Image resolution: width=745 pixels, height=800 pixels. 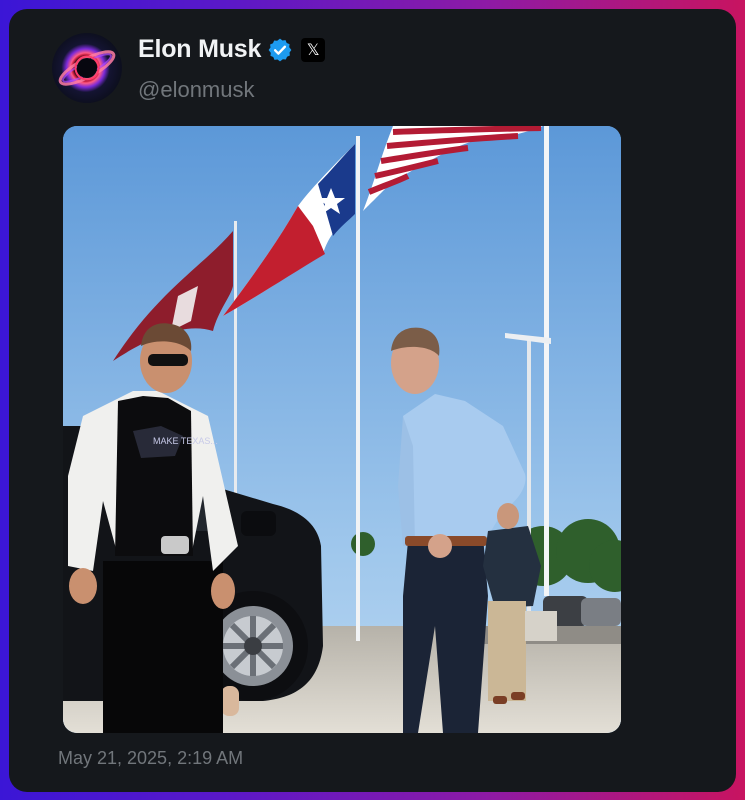 I want to click on x-affiliation-icon: 𝕏, so click(x=313, y=49).